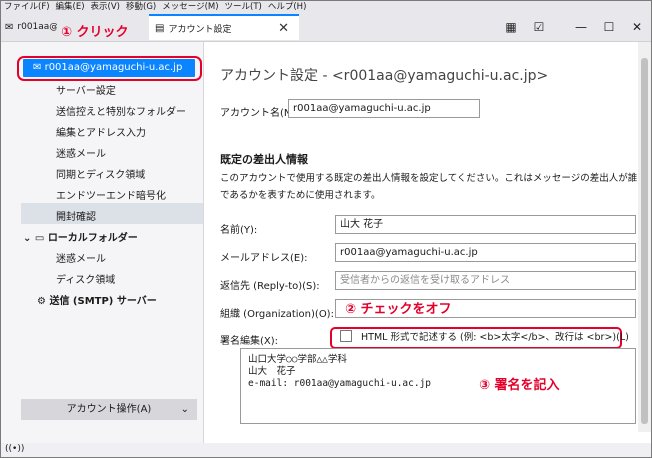 The image size is (652, 458). I want to click on selected-row-bg, so click(112, 213).